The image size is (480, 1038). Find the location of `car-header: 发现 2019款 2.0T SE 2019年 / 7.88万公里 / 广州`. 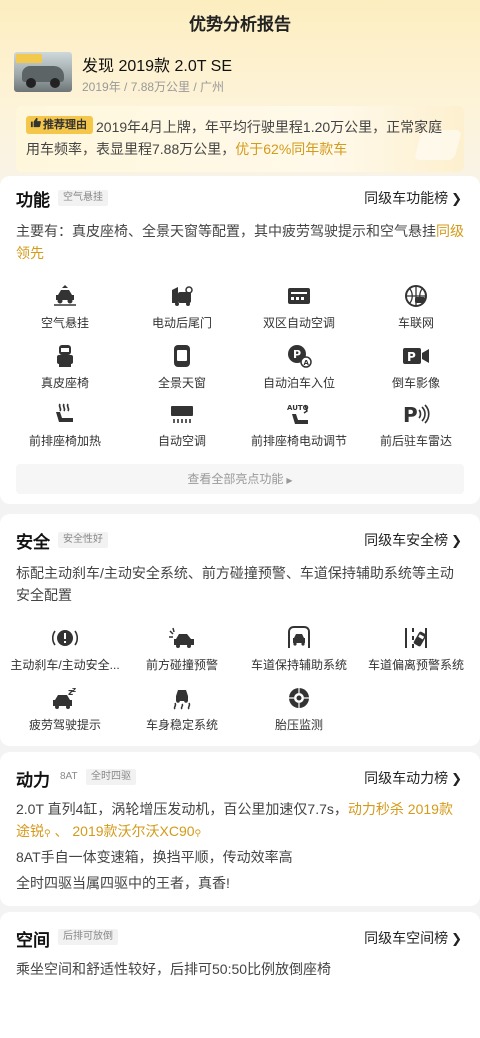

car-header: 发现 2019款 2.0T SE 2019年 / 7.88万公里 / 广州 is located at coordinates (240, 74).